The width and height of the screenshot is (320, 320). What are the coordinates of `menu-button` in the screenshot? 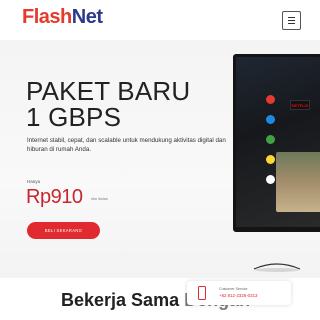 It's located at (291, 20).